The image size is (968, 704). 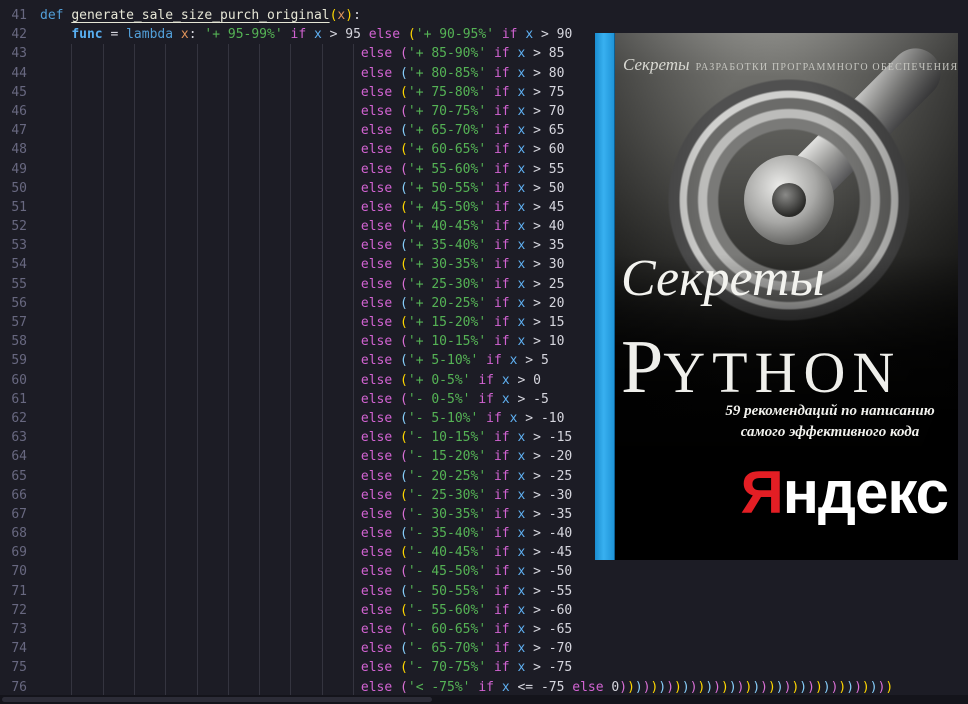 I want to click on code-token: '+ 80-85%', so click(x=447, y=73).